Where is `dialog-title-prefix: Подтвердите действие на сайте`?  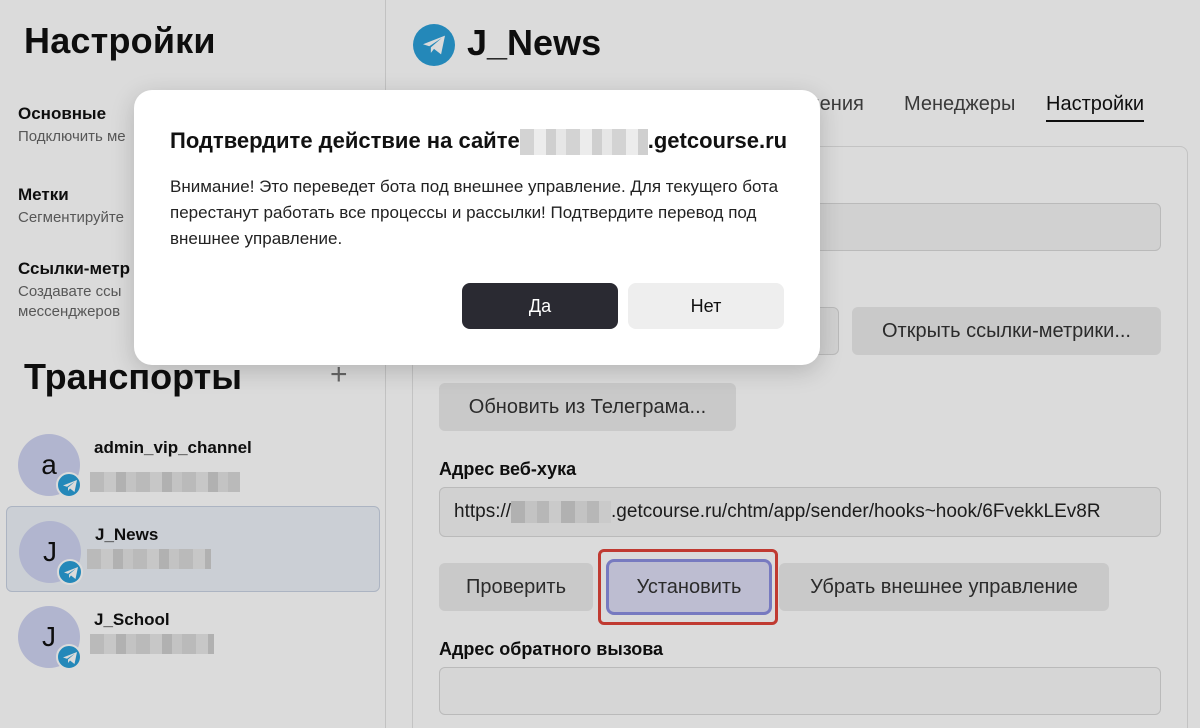
dialog-title-prefix: Подтвердите действие на сайте is located at coordinates (345, 140).